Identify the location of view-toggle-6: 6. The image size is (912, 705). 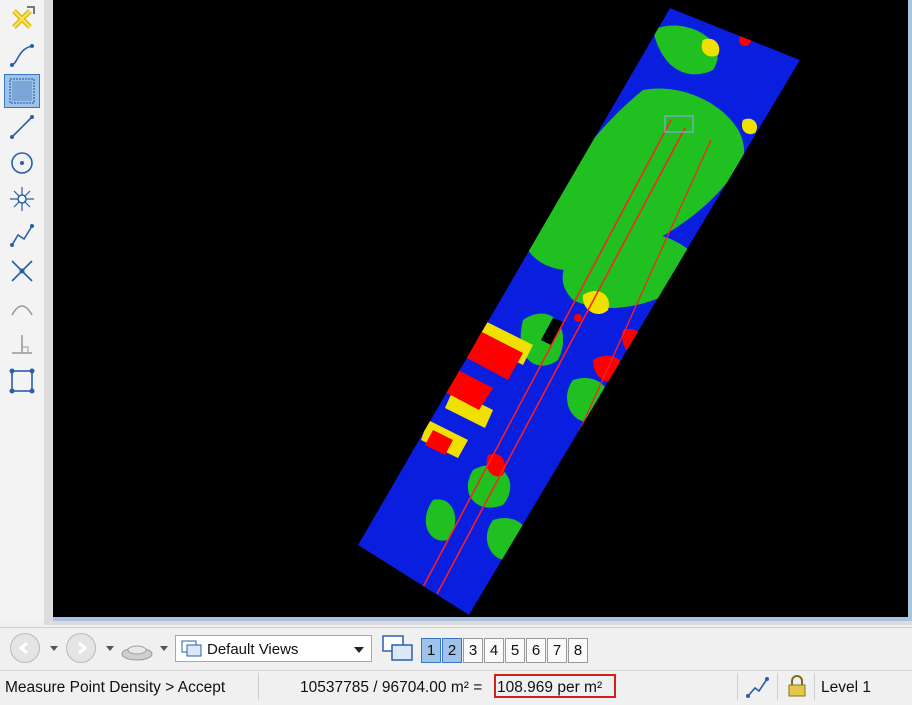
(536, 650).